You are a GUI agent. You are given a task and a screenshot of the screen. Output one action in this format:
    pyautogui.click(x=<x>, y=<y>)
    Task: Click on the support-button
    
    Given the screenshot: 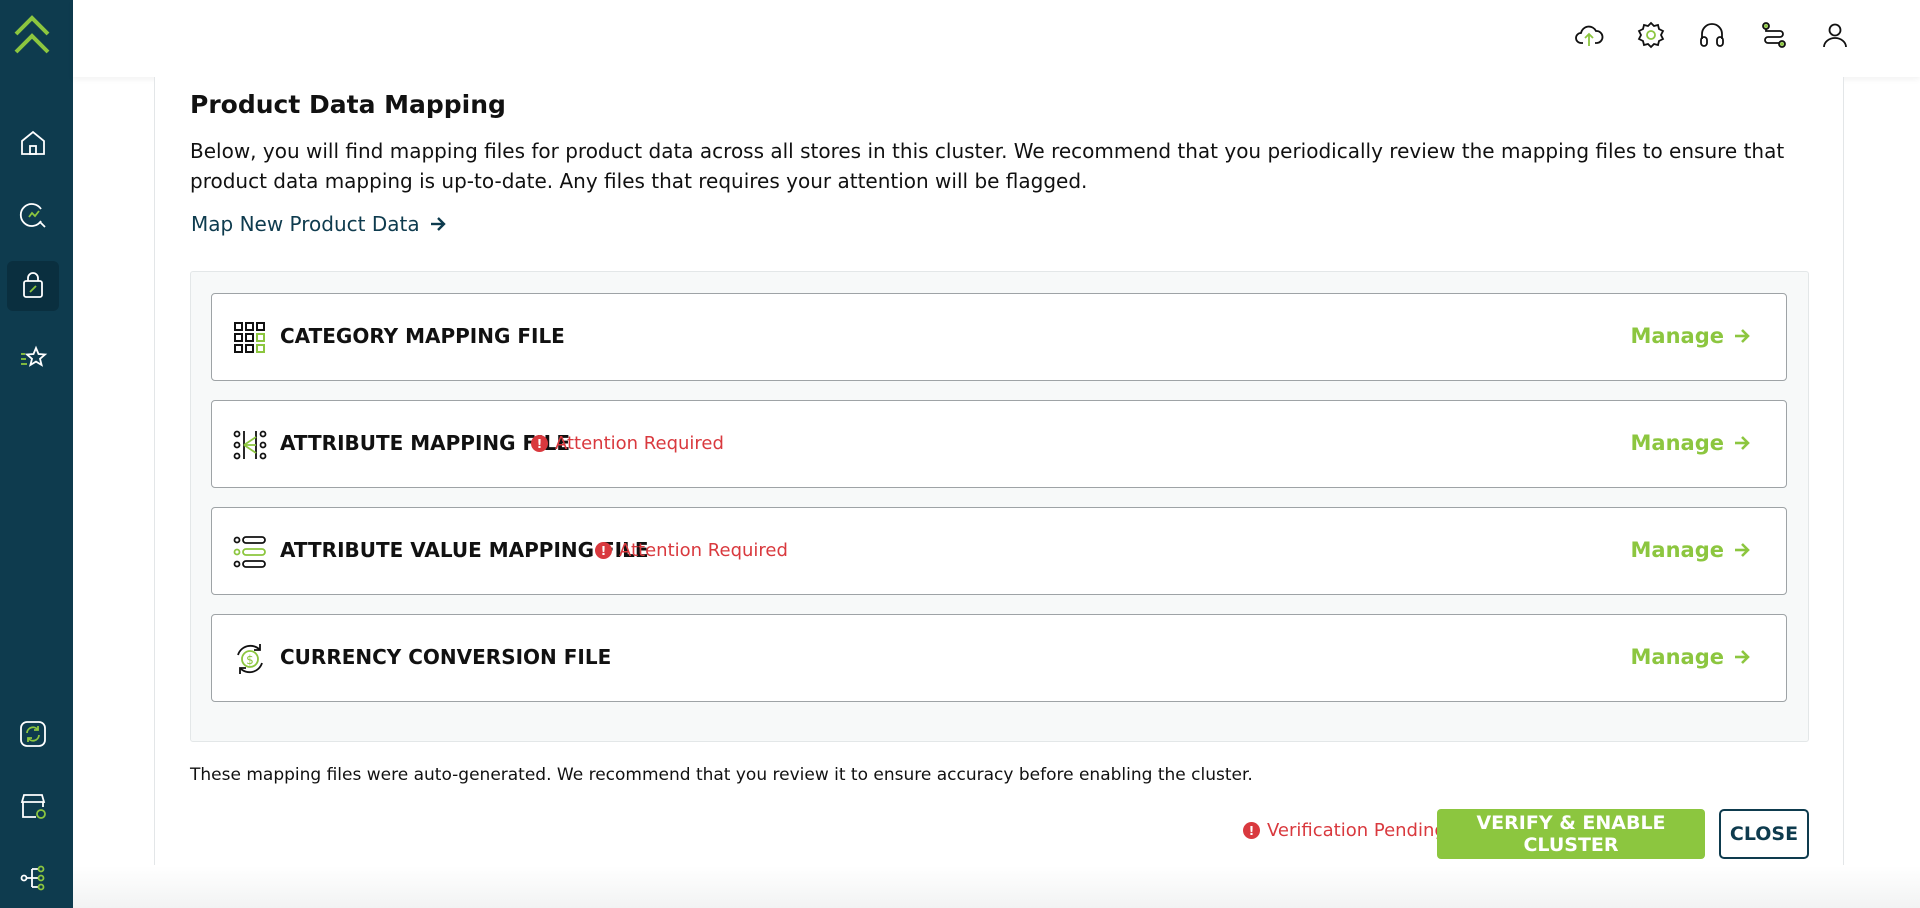 What is the action you would take?
    pyautogui.click(x=1712, y=35)
    